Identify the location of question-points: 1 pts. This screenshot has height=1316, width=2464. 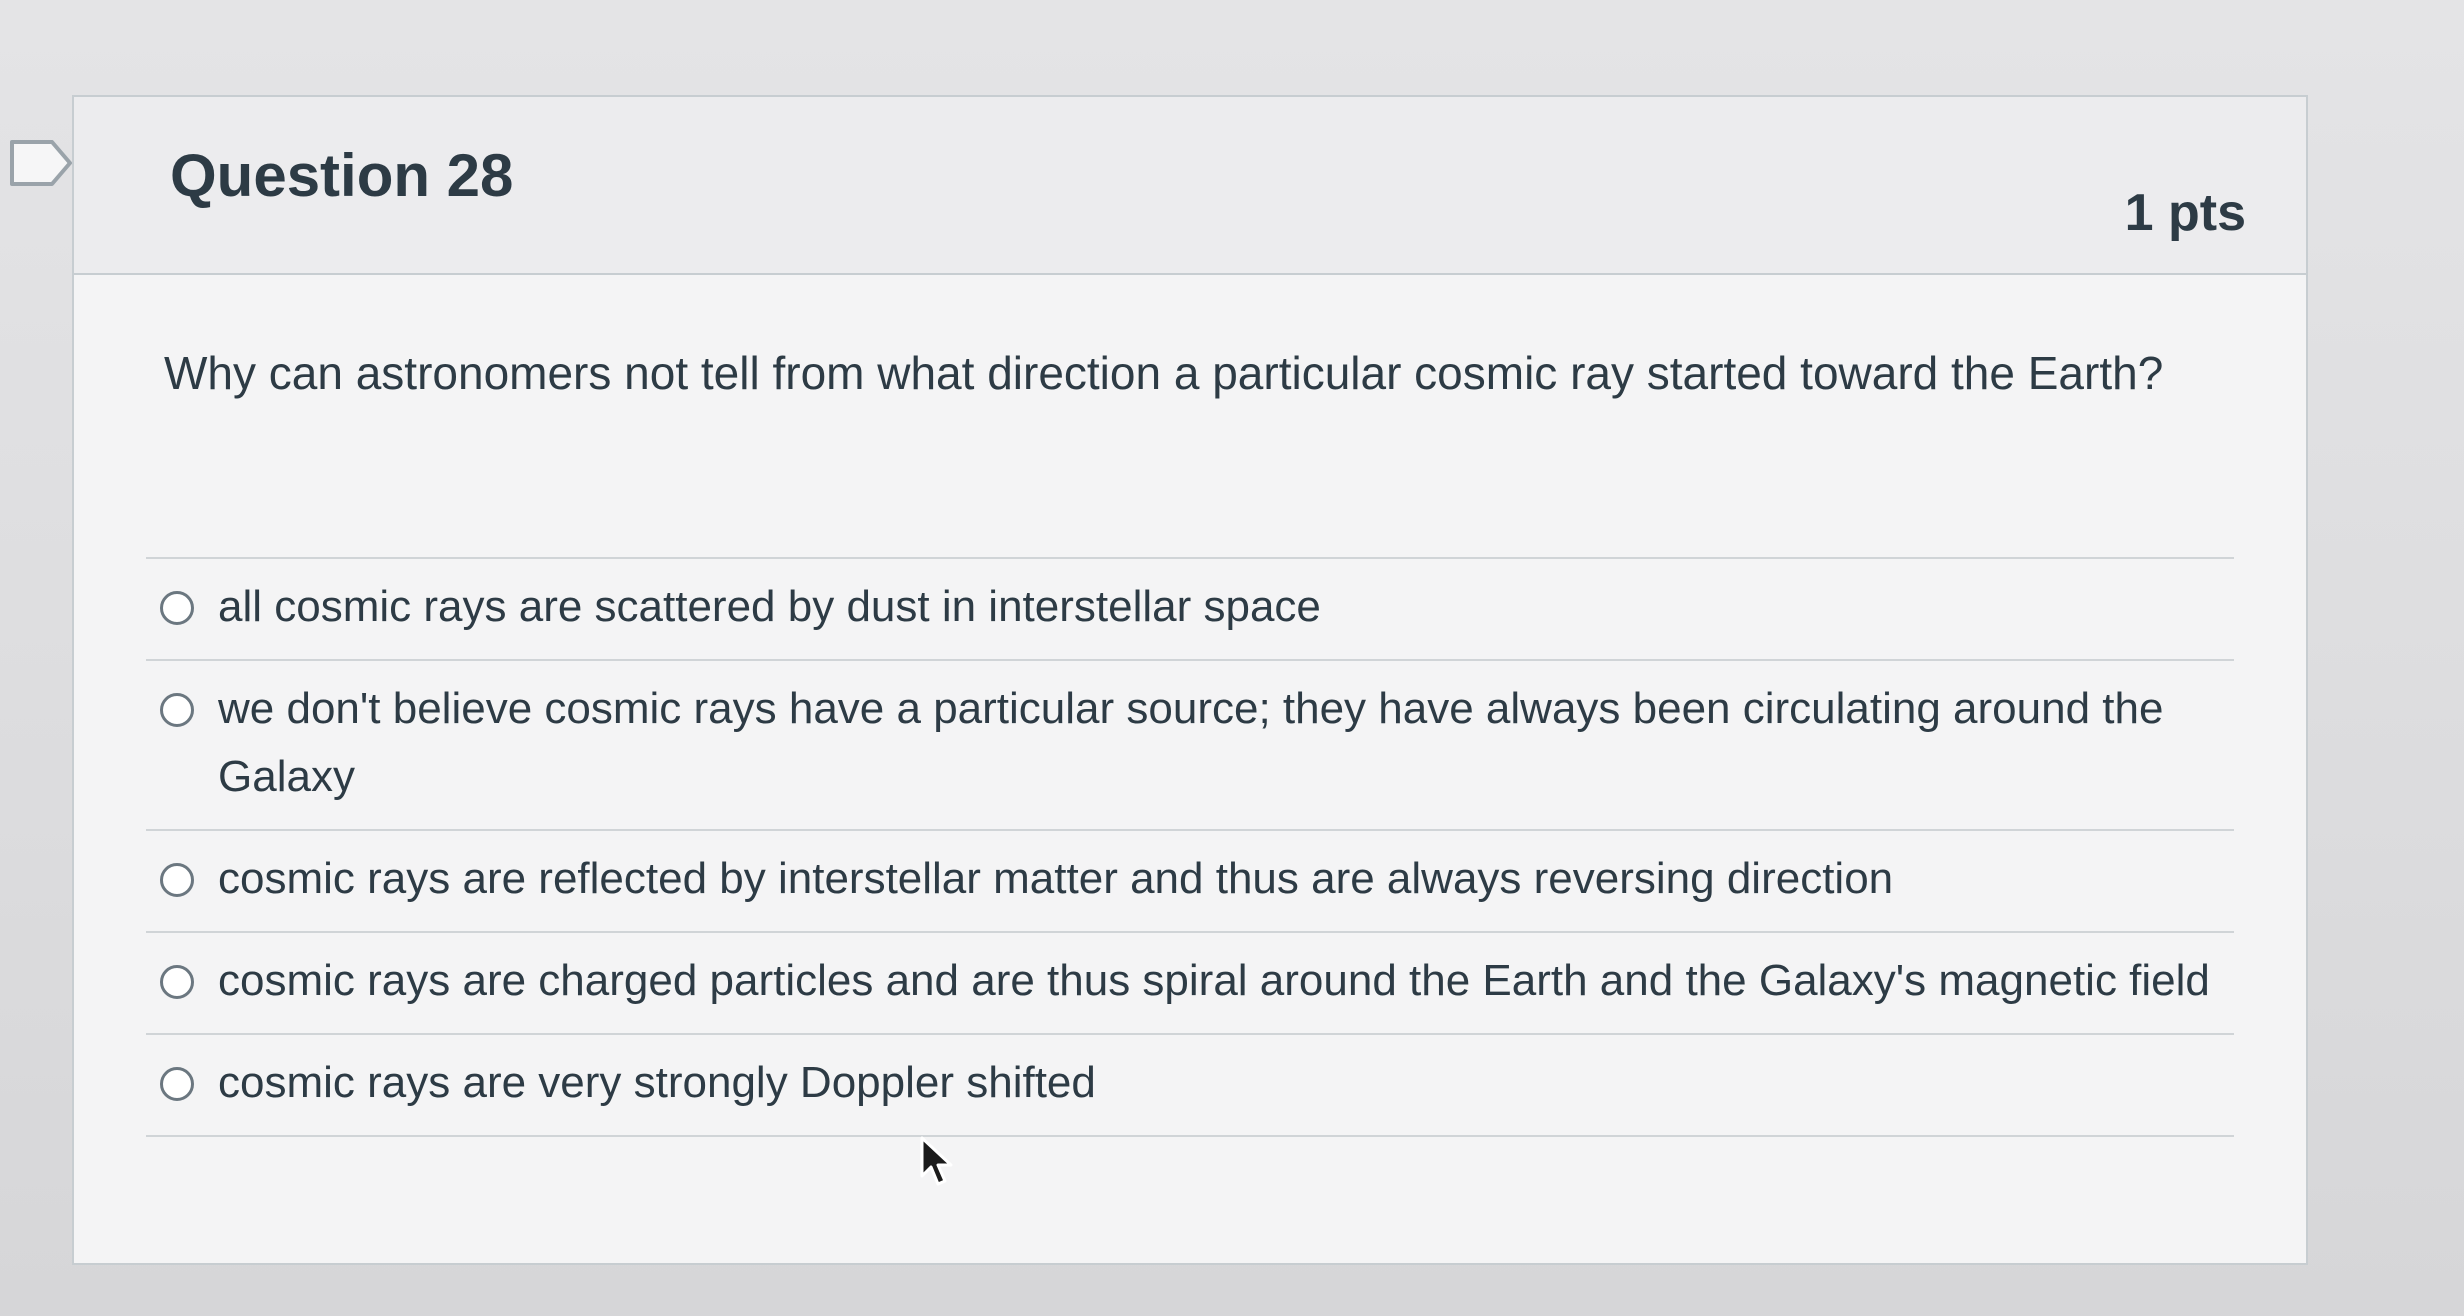
(2185, 213).